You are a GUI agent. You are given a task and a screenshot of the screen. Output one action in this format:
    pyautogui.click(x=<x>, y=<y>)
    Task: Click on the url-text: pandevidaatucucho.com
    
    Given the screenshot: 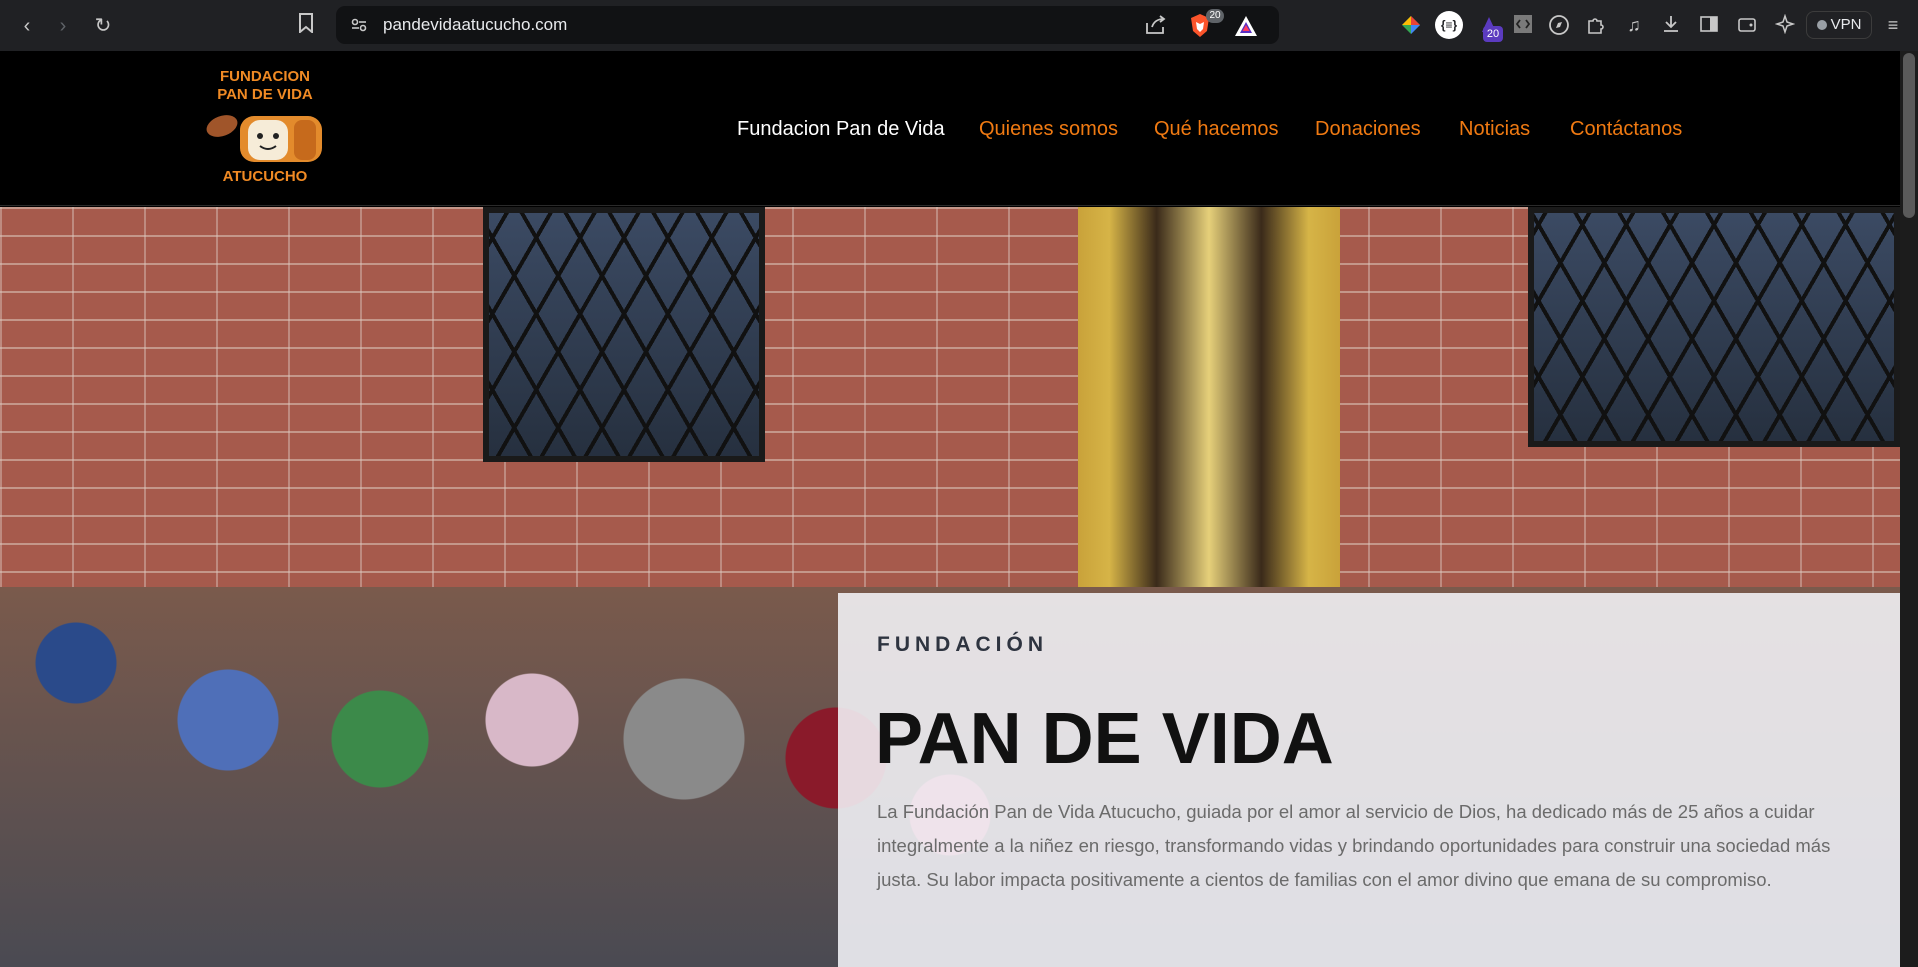 What is the action you would take?
    pyautogui.click(x=475, y=24)
    